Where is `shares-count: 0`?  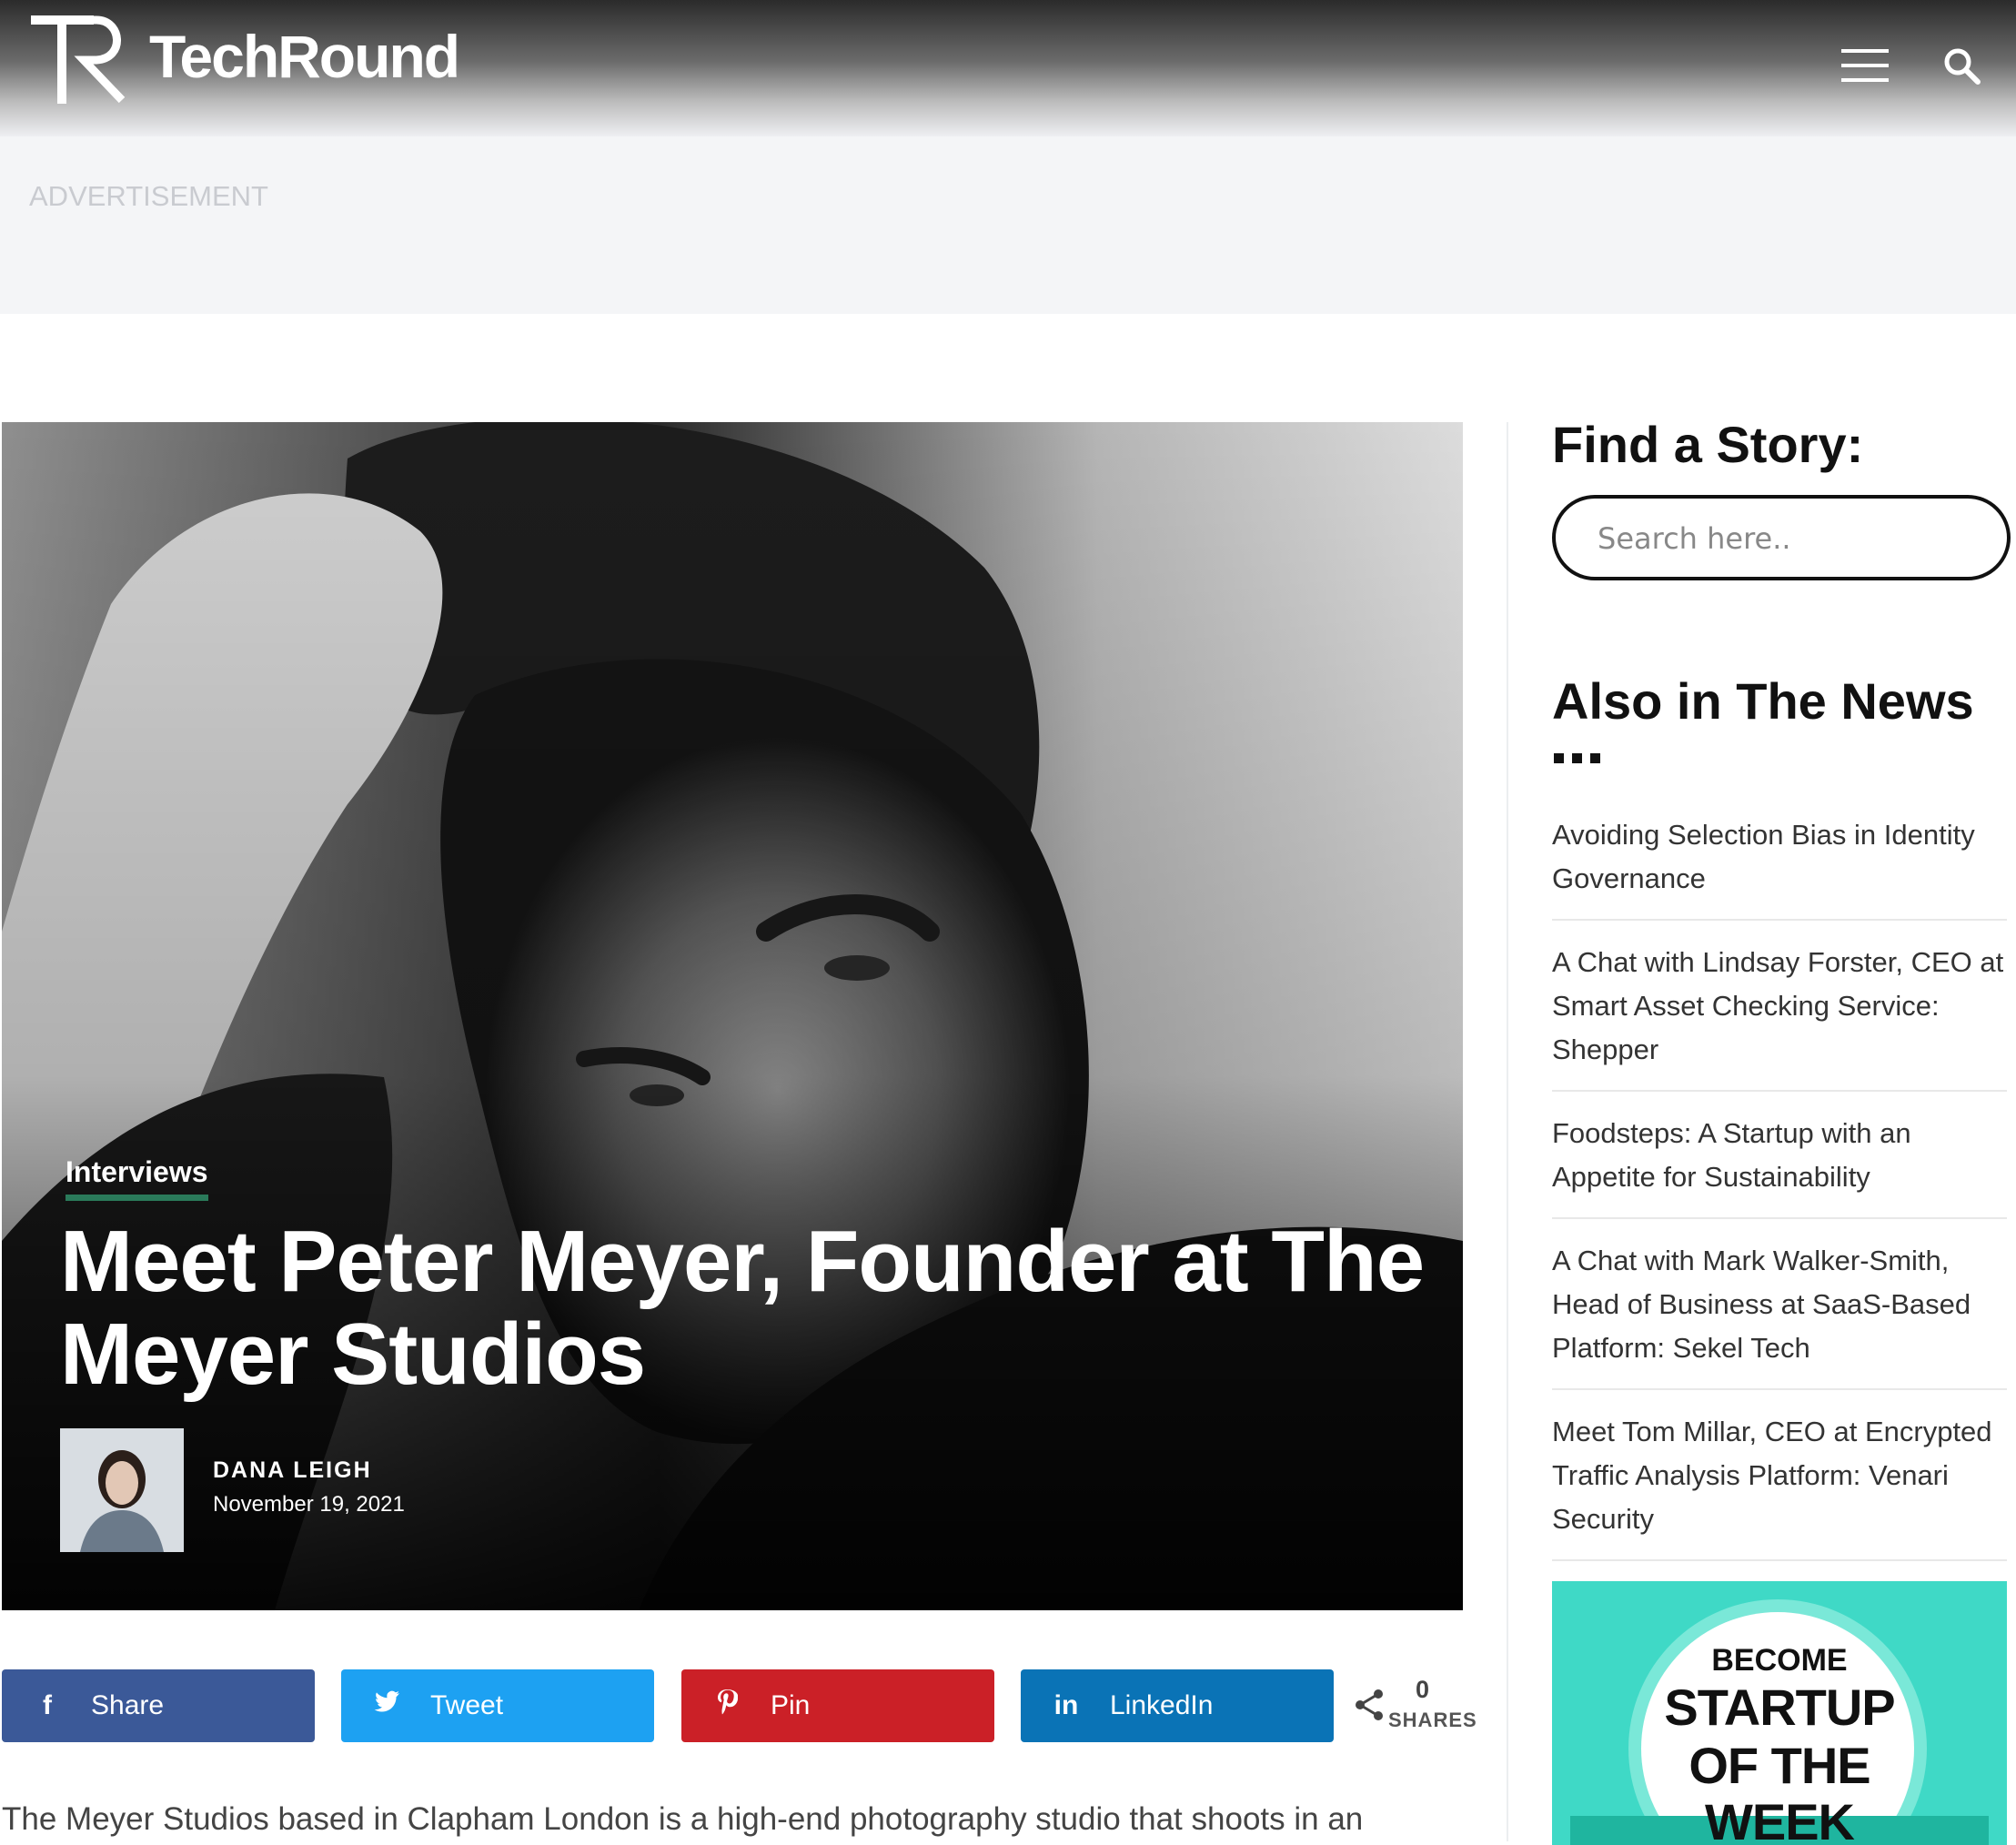 shares-count: 0 is located at coordinates (1423, 1689).